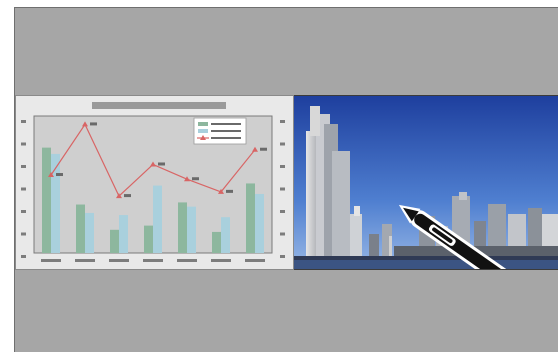 The height and width of the screenshot is (352, 558). Describe the element at coordinates (159, 105) in the screenshot. I see `chart-title-placeholder` at that location.